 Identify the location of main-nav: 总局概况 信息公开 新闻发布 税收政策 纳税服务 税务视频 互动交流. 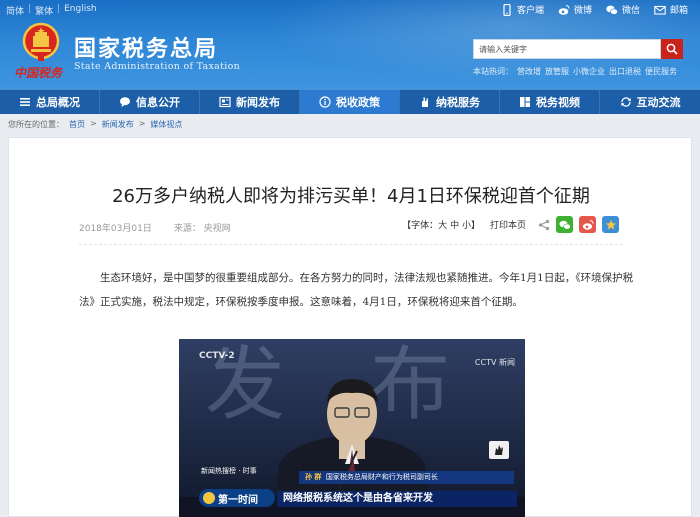
(350, 101).